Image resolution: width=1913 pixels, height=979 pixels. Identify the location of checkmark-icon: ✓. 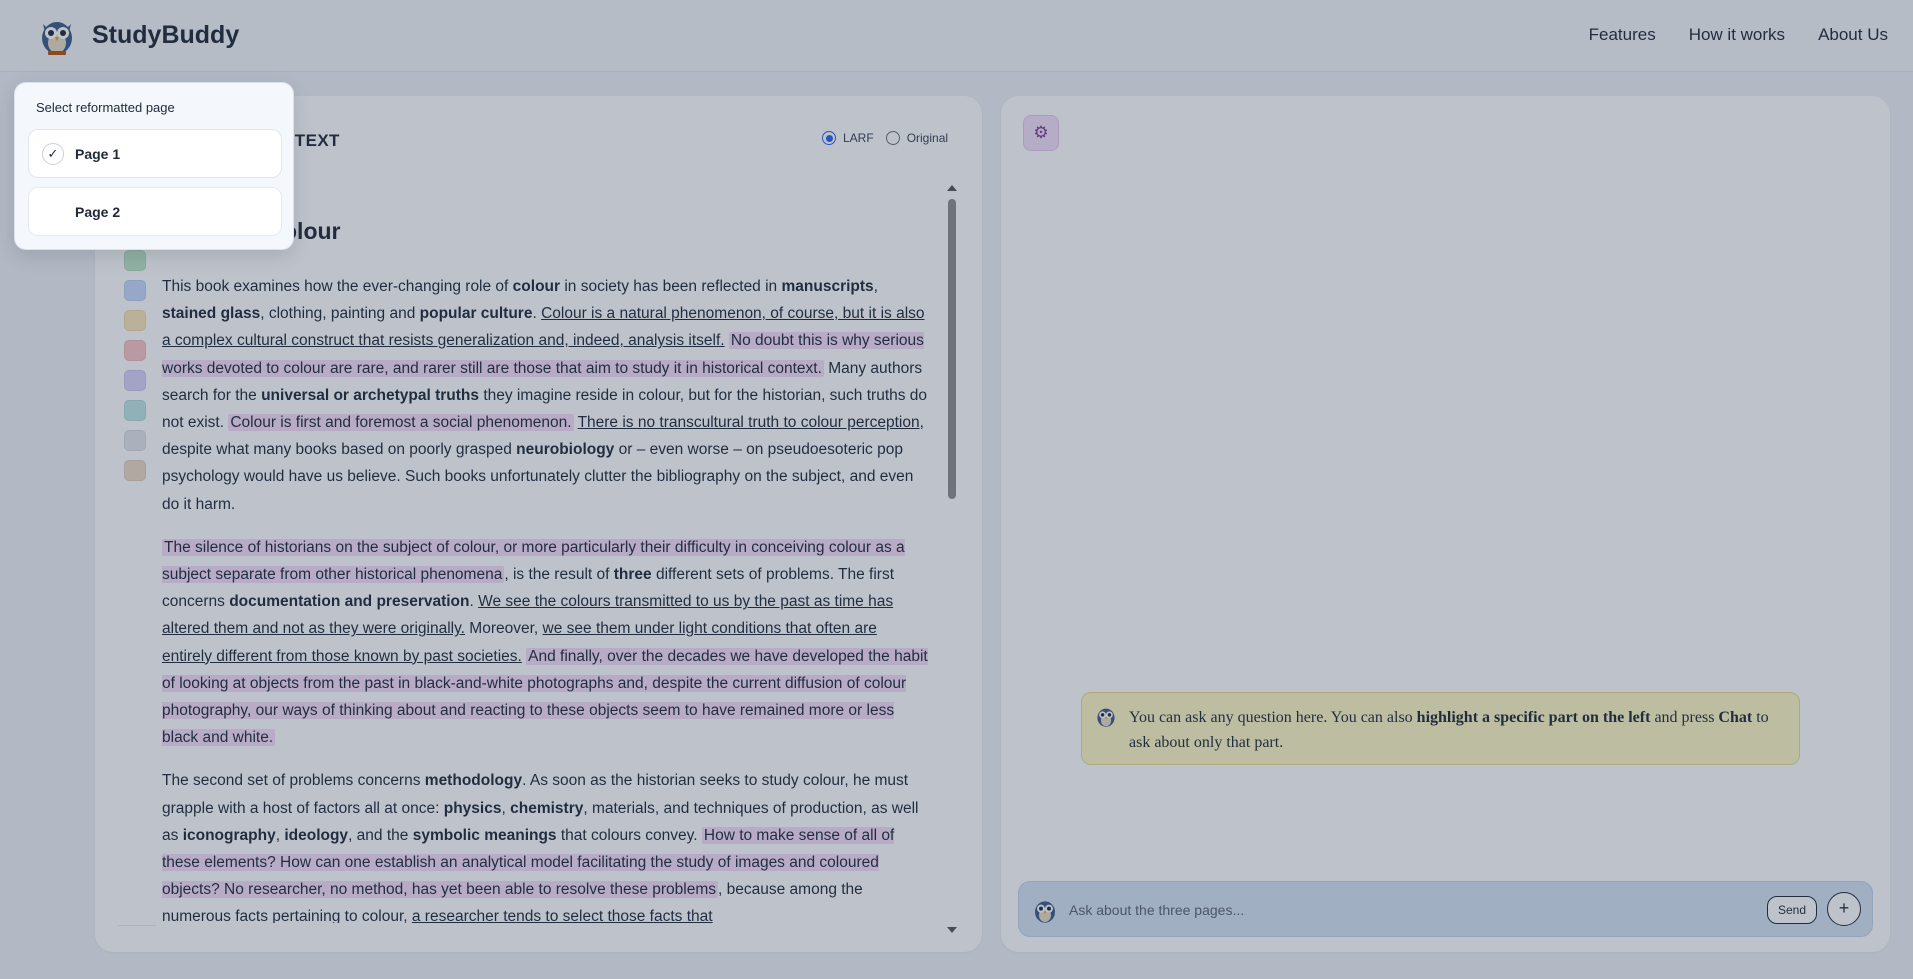
(53, 154).